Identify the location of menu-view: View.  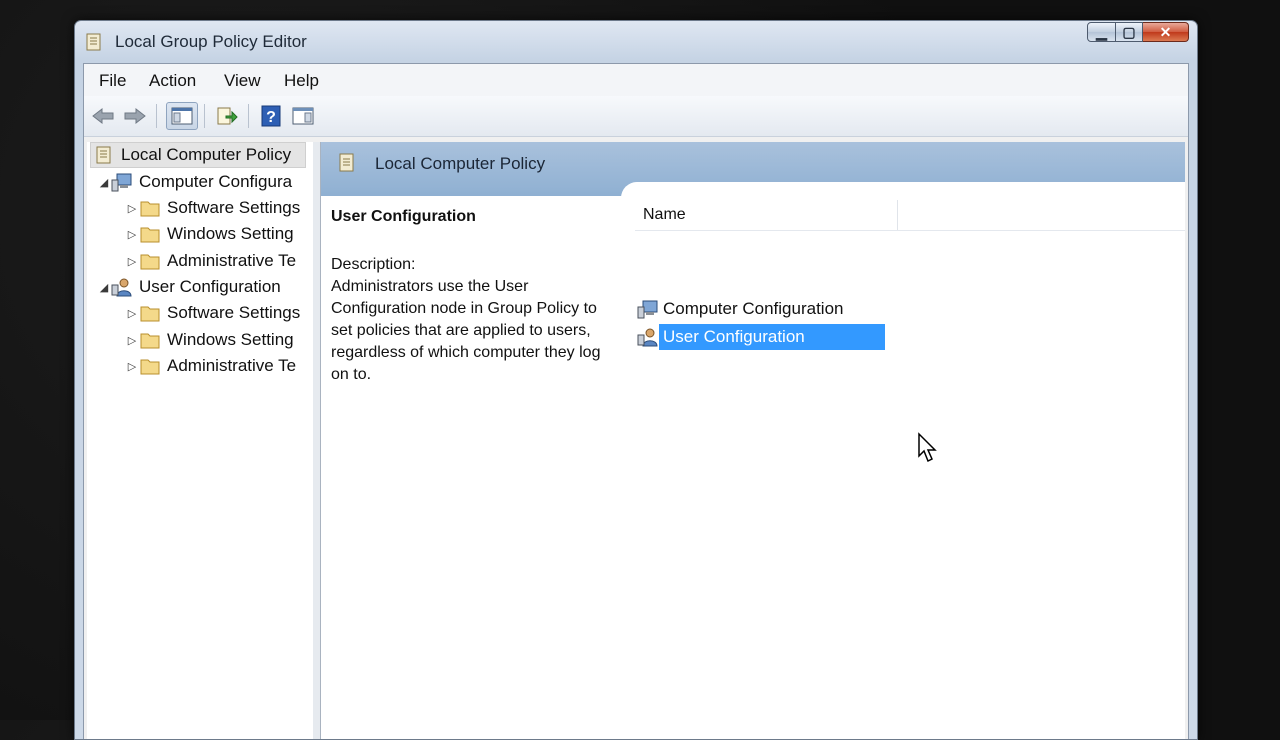
(242, 81).